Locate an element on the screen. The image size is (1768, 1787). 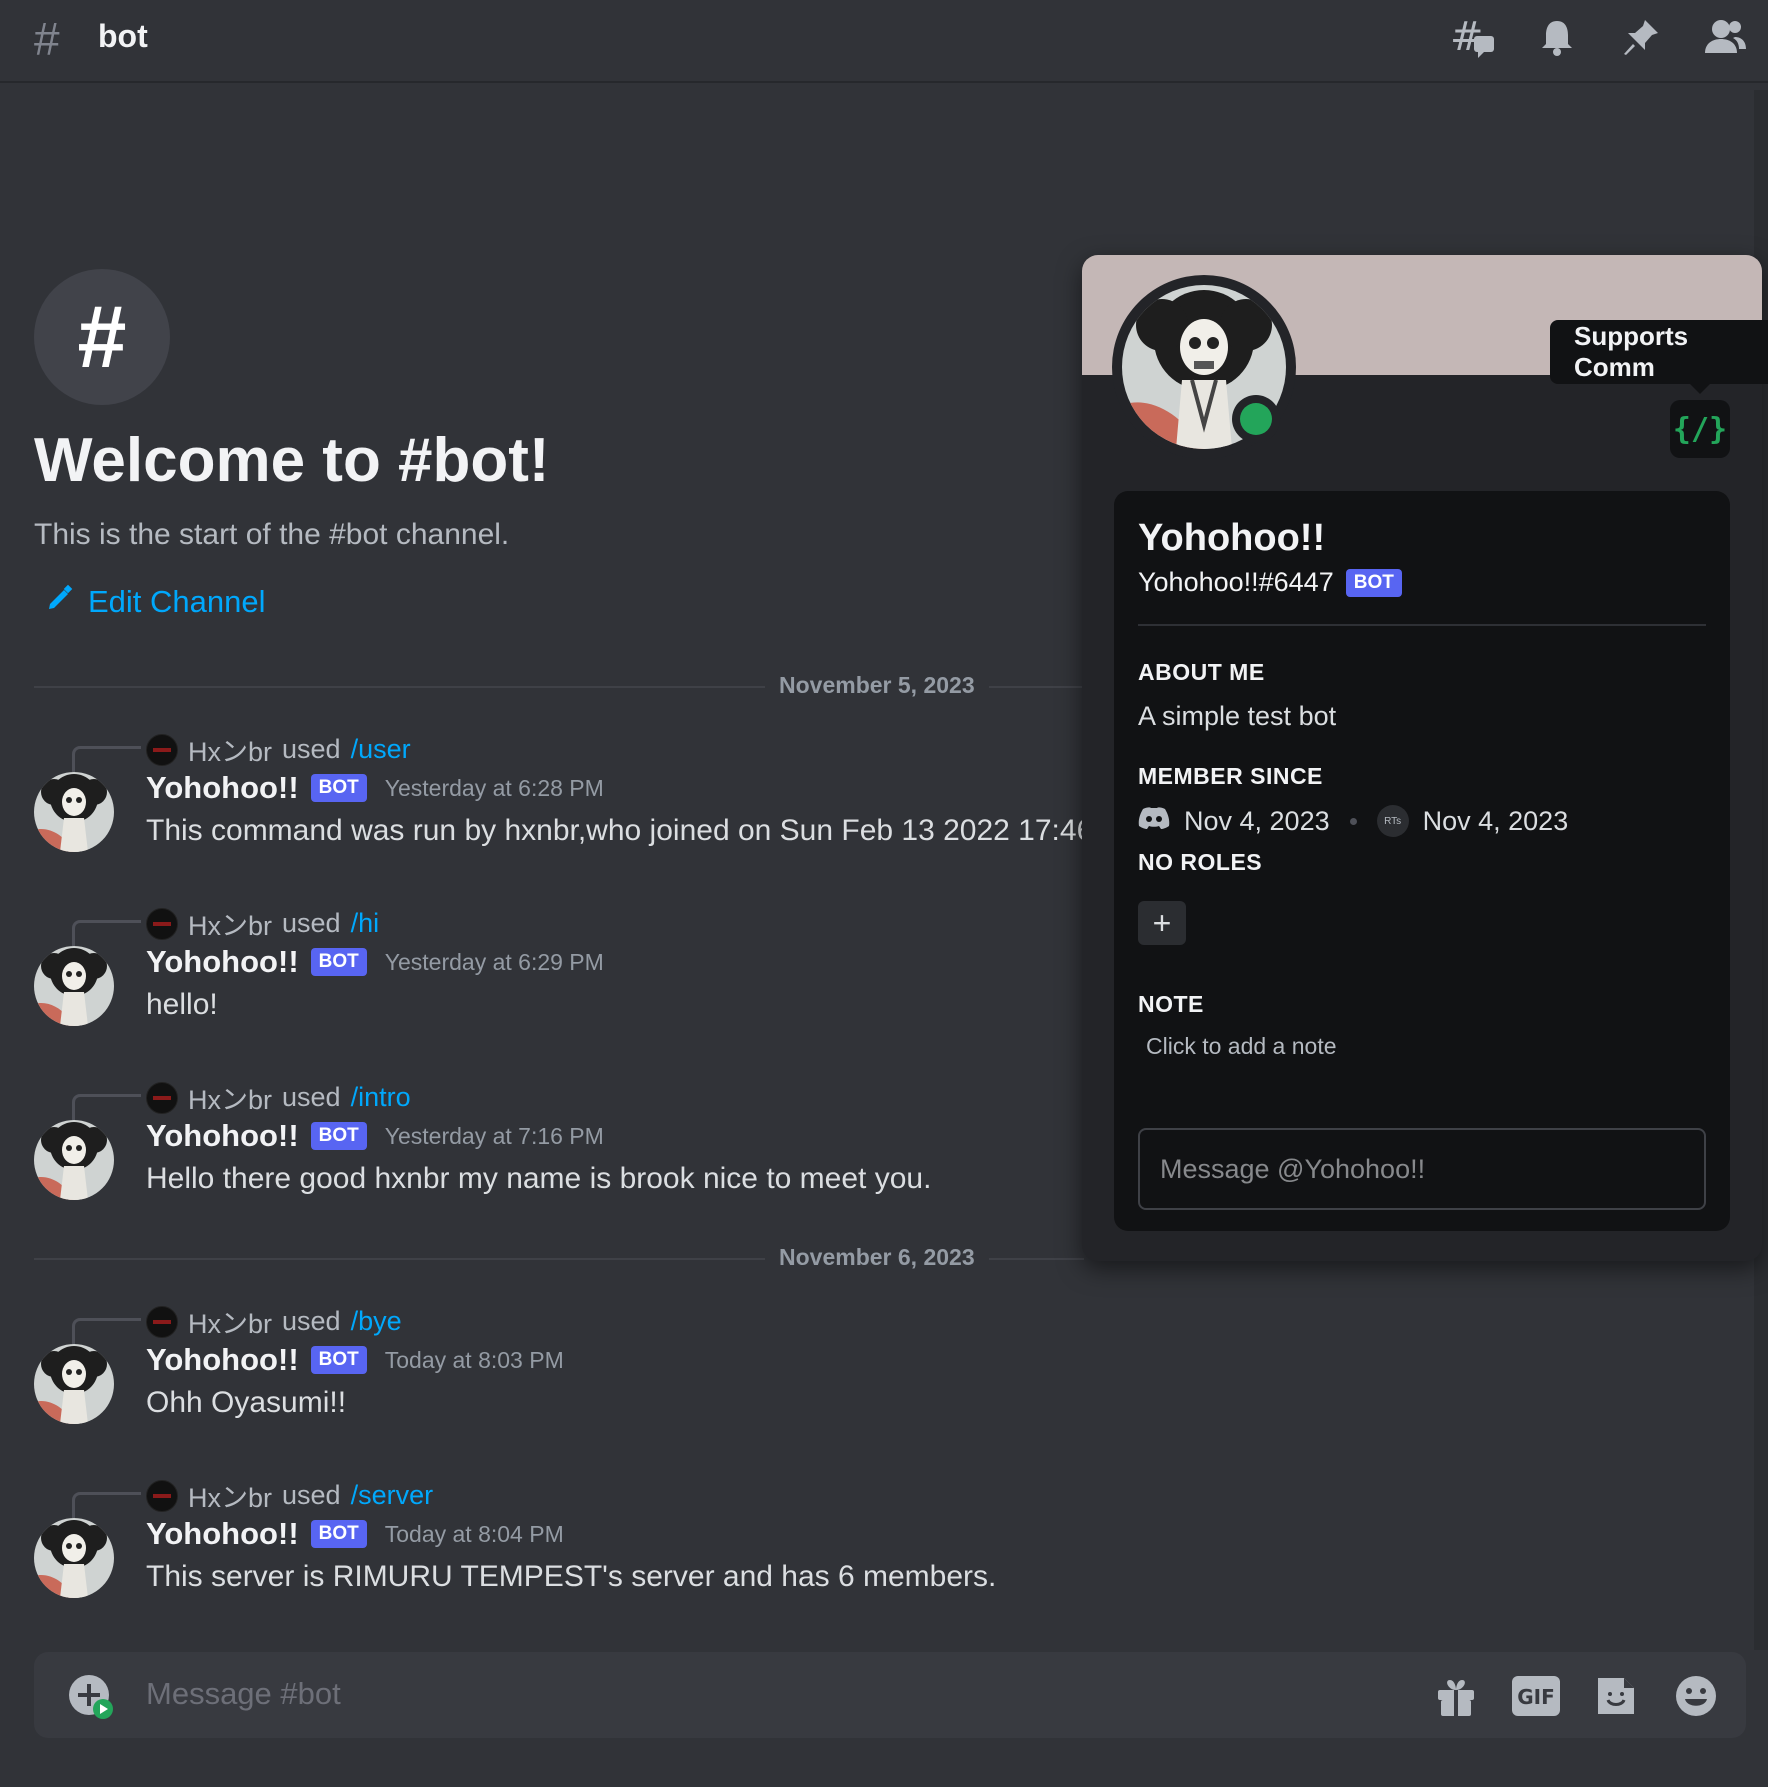
add-role-button: + is located at coordinates (1162, 923).